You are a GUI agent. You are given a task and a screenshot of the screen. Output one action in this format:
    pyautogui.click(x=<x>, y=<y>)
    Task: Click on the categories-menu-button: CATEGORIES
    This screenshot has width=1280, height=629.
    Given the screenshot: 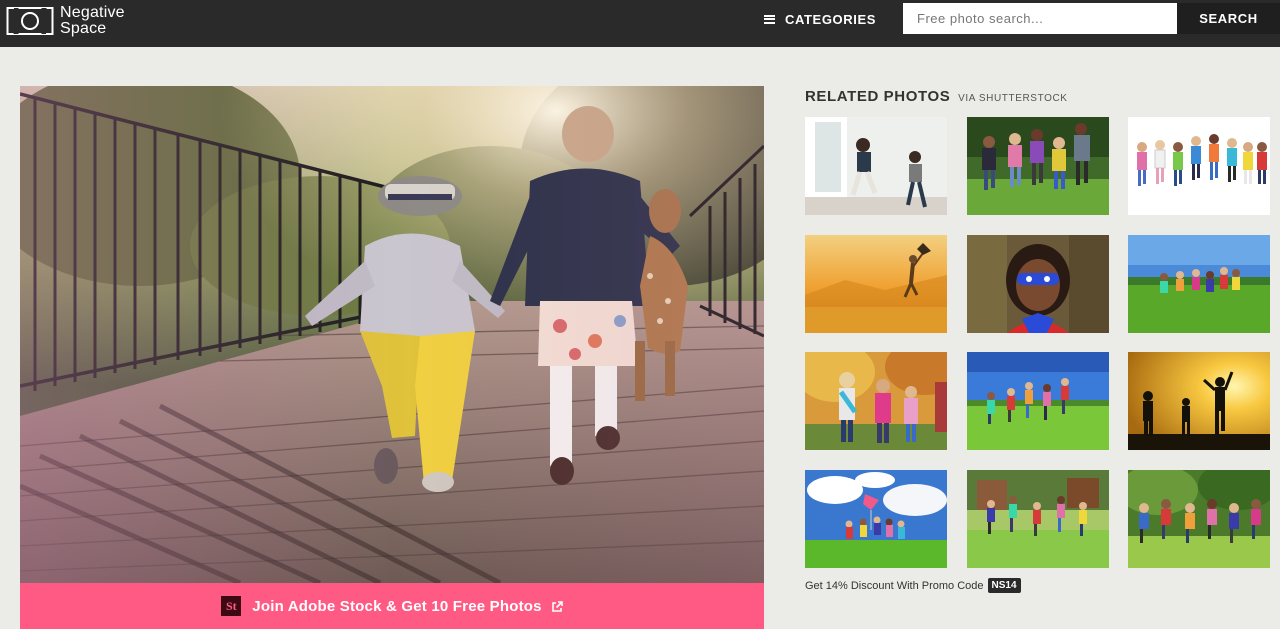 What is the action you would take?
    pyautogui.click(x=820, y=19)
    